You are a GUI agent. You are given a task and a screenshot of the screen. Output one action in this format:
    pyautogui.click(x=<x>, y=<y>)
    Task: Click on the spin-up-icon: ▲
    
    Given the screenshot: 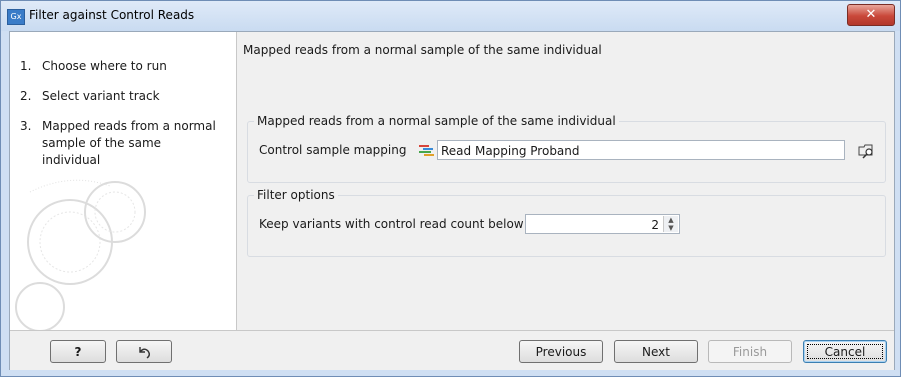 What is the action you would take?
    pyautogui.click(x=671, y=220)
    